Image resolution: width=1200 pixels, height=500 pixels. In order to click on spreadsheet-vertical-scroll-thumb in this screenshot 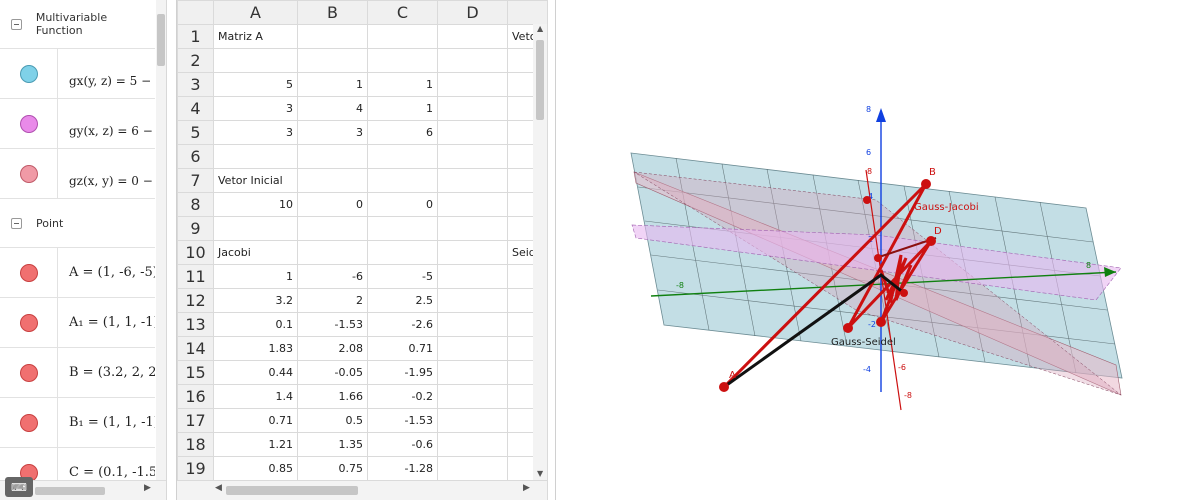, I will do `click(540, 80)`.